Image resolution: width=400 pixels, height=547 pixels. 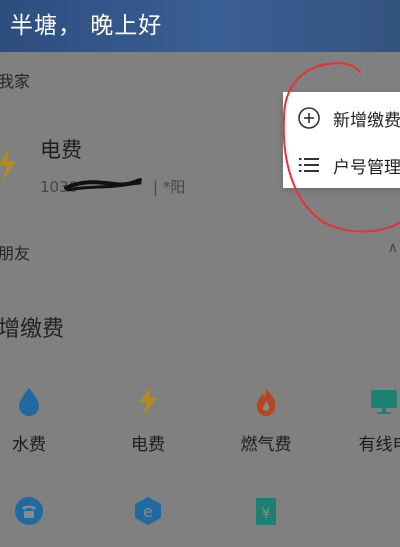 I want to click on flame-icon, so click(x=266, y=402).